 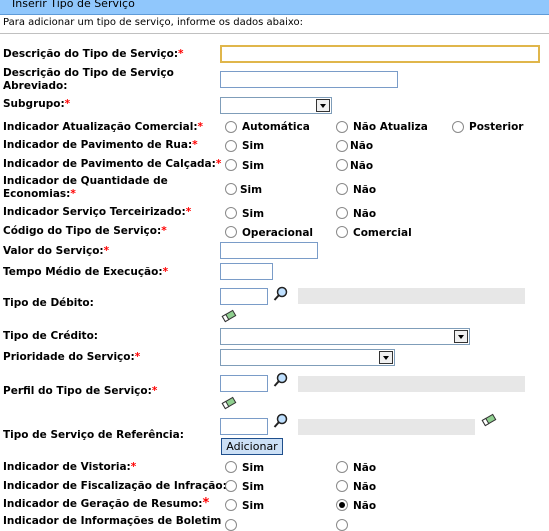 What do you see at coordinates (342, 189) in the screenshot?
I see `radio-qtd-nao` at bounding box center [342, 189].